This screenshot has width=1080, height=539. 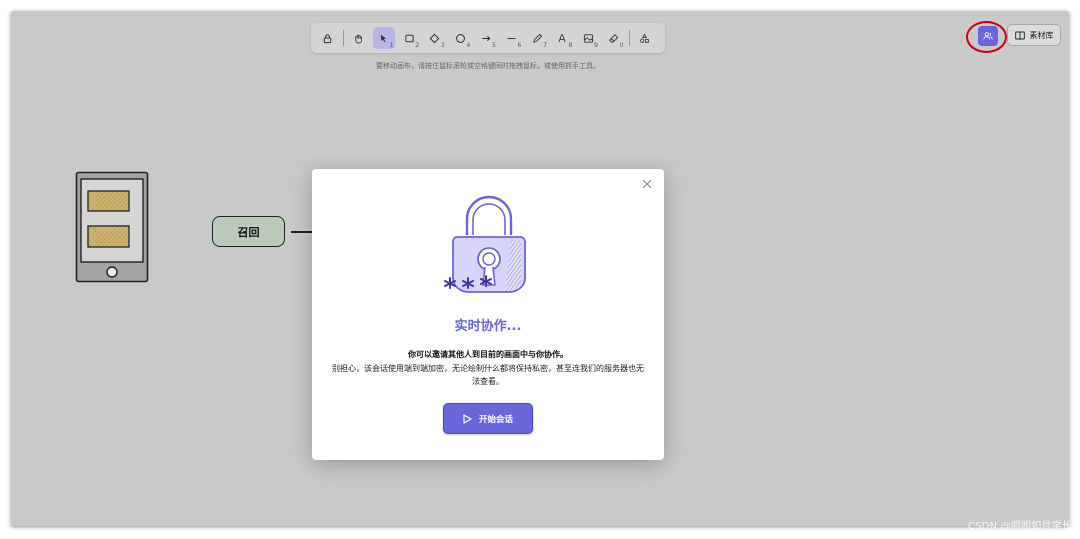 What do you see at coordinates (302, 232) in the screenshot?
I see `connector-line` at bounding box center [302, 232].